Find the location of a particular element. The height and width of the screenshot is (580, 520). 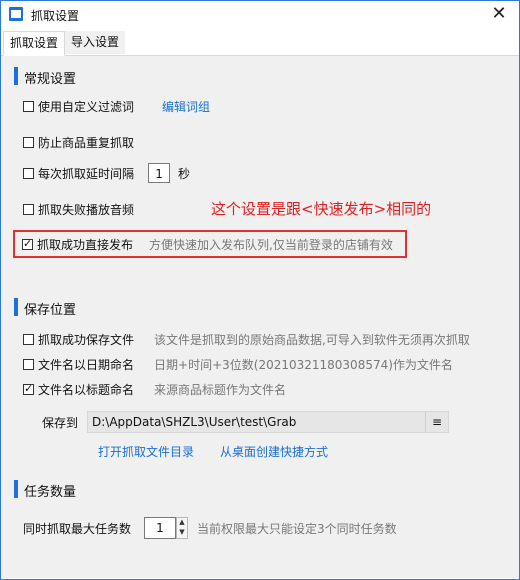

close-button: ✕ is located at coordinates (499, 15).